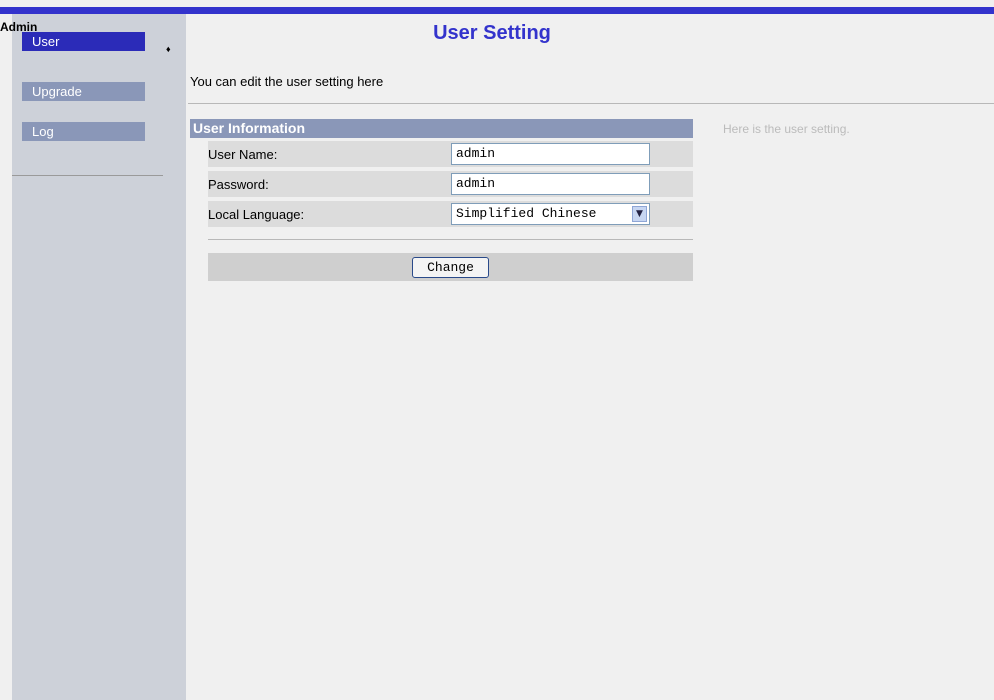 This screenshot has width=994, height=700. I want to click on username-input: admin, so click(550, 154).